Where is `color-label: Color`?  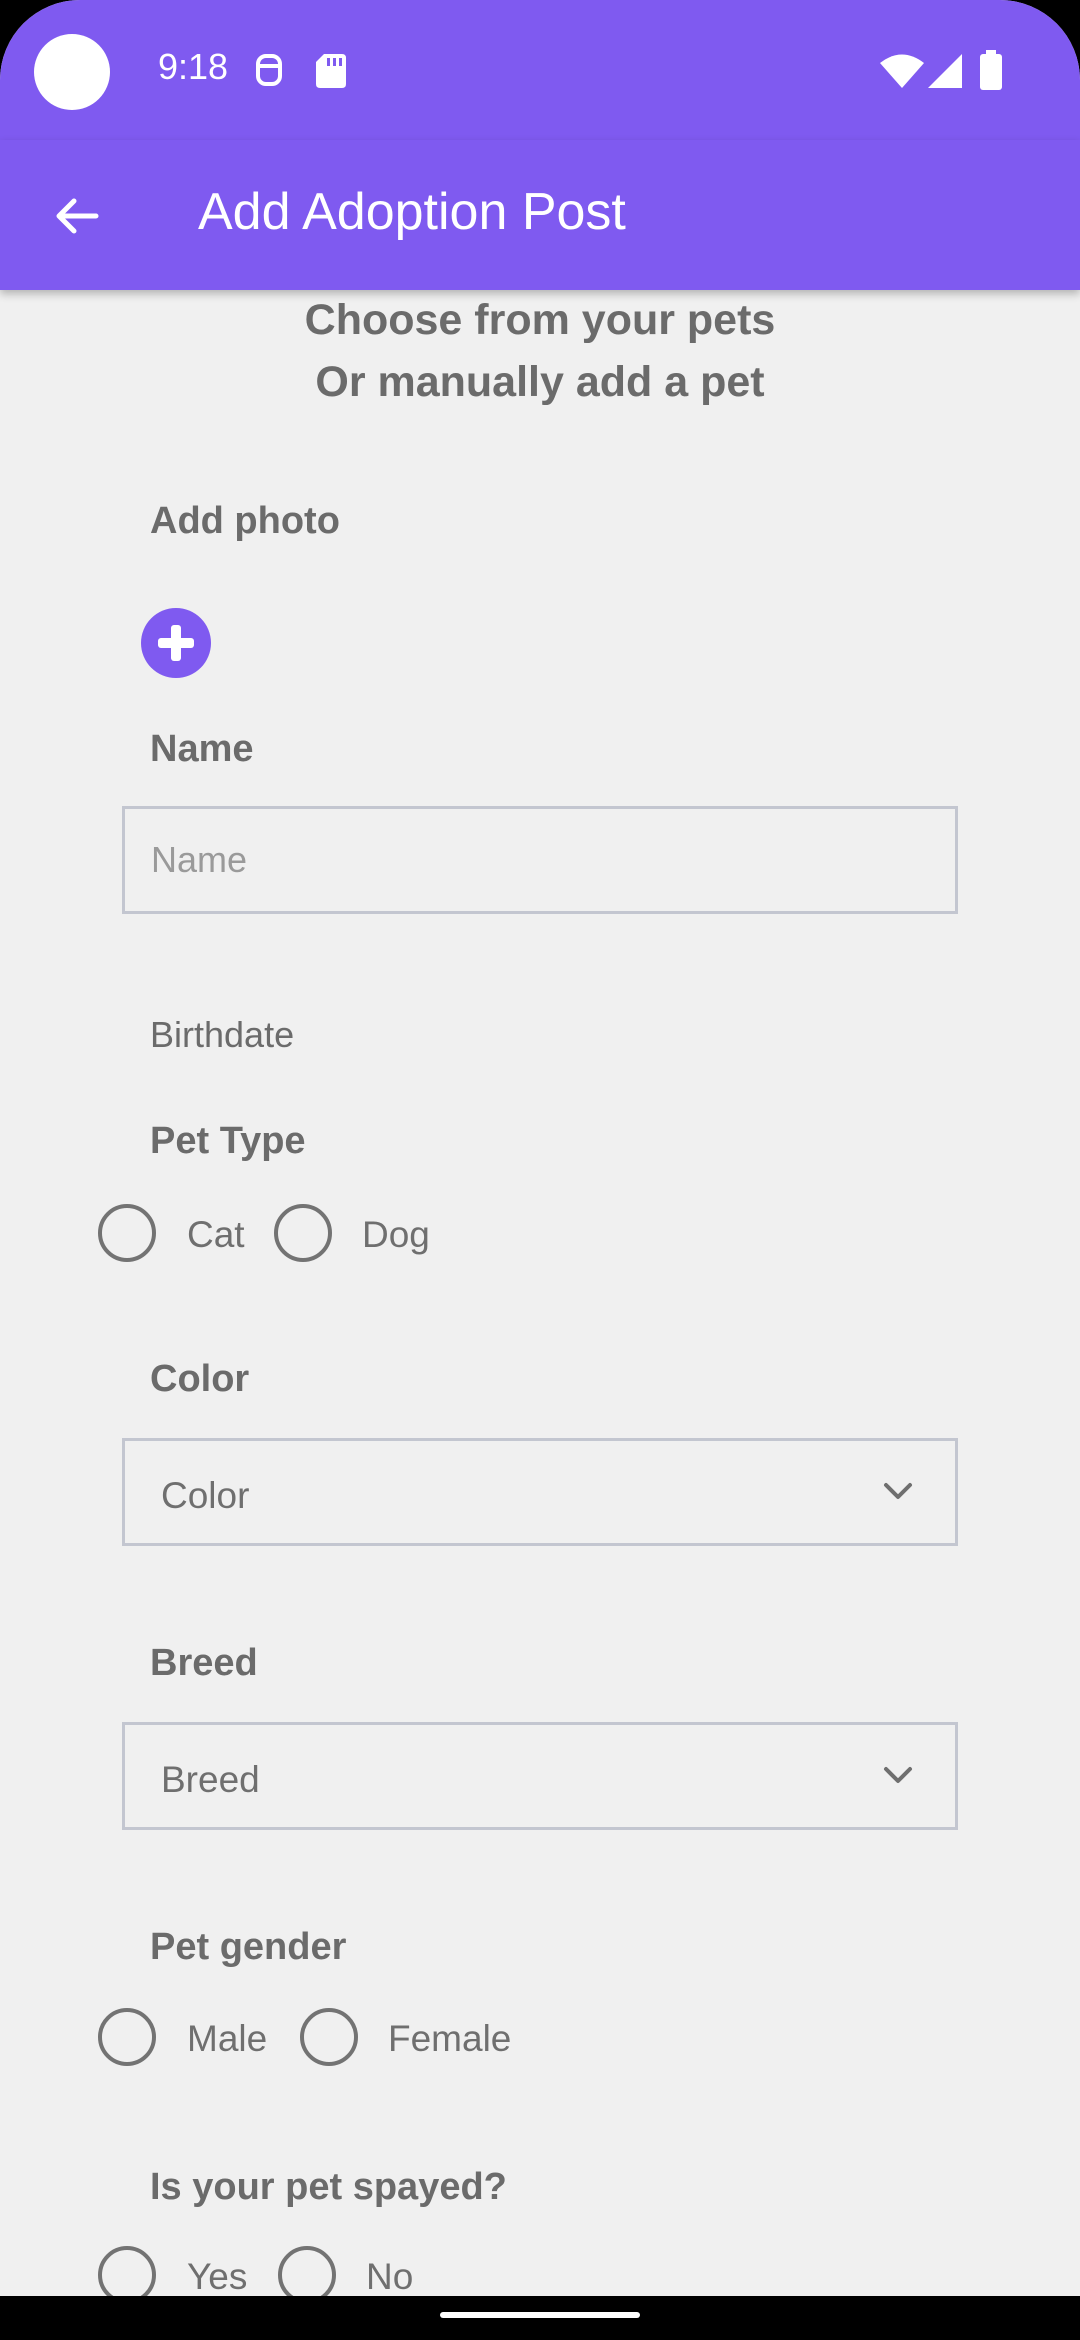 color-label: Color is located at coordinates (200, 1379).